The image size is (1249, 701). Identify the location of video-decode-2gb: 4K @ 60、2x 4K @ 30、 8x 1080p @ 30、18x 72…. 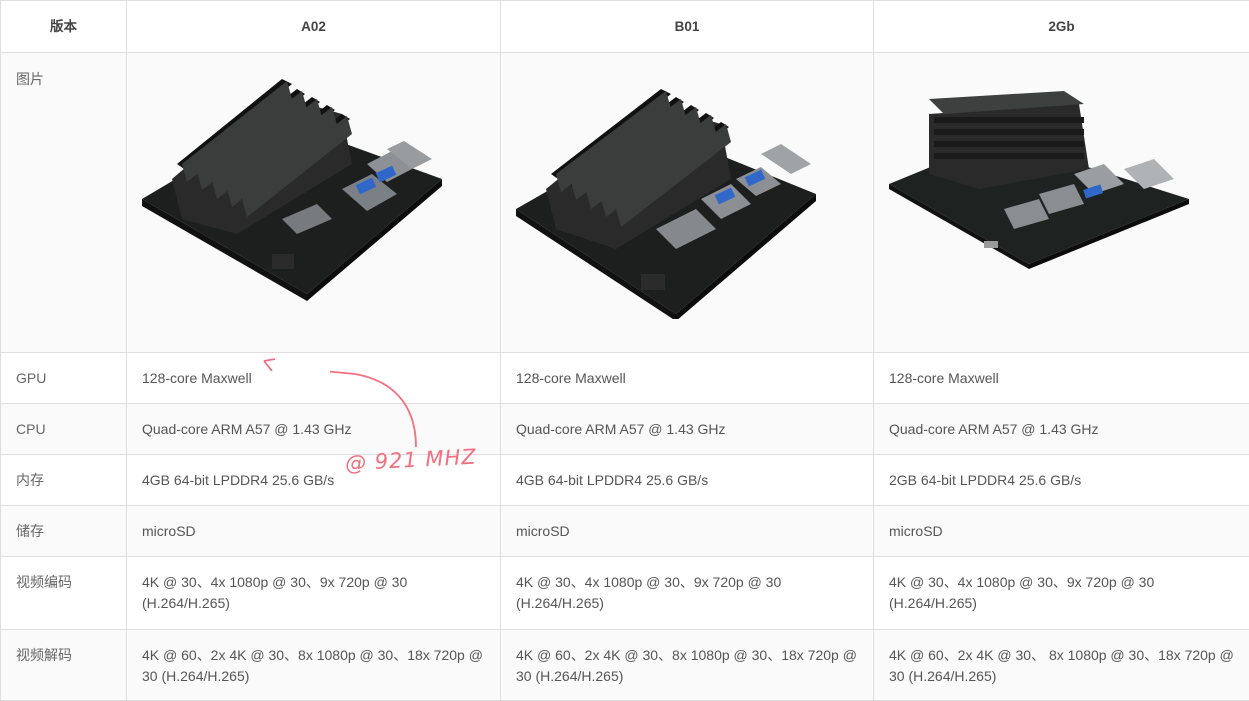
(1061, 665).